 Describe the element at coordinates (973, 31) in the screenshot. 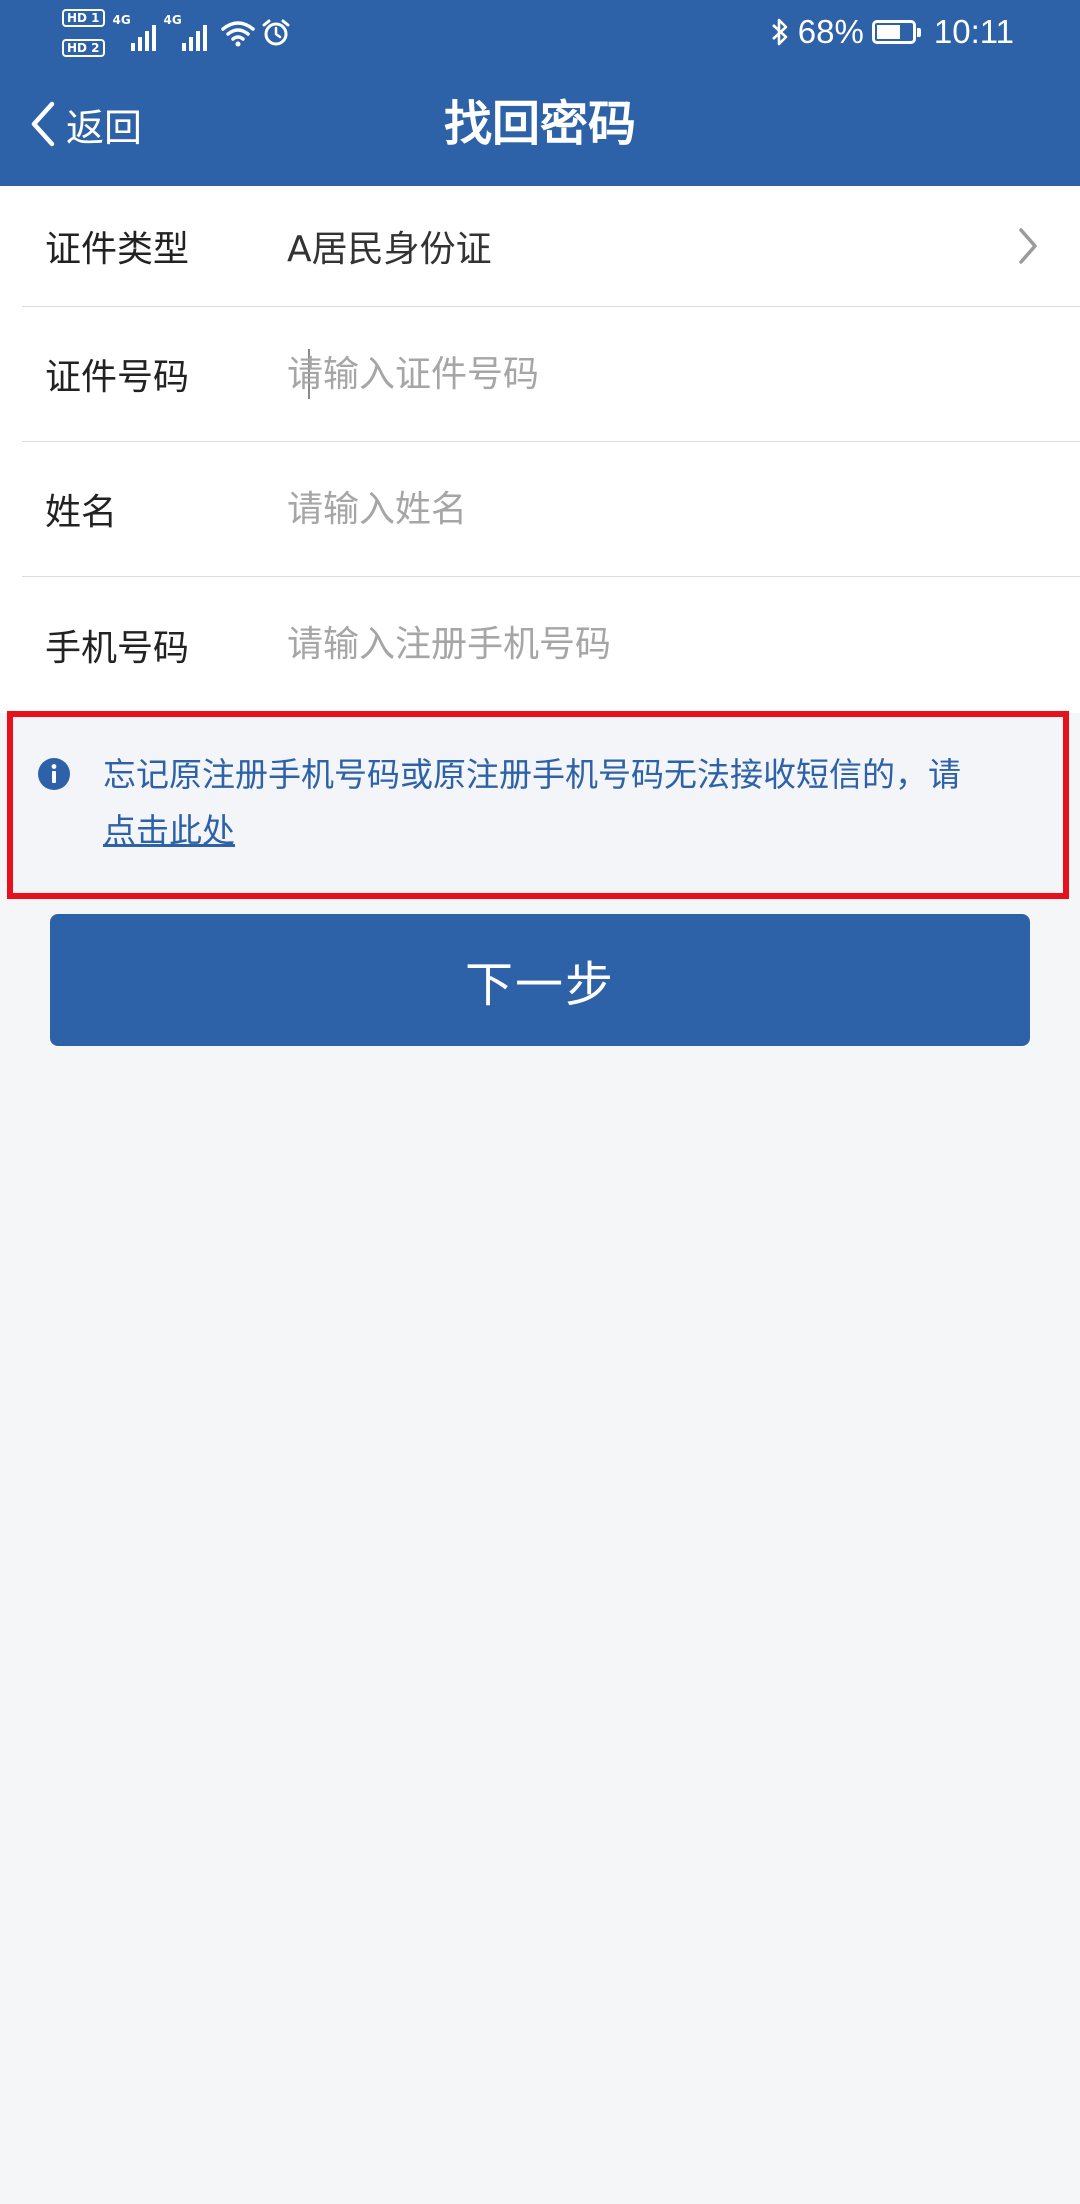

I see `clock-time: 10:11` at that location.